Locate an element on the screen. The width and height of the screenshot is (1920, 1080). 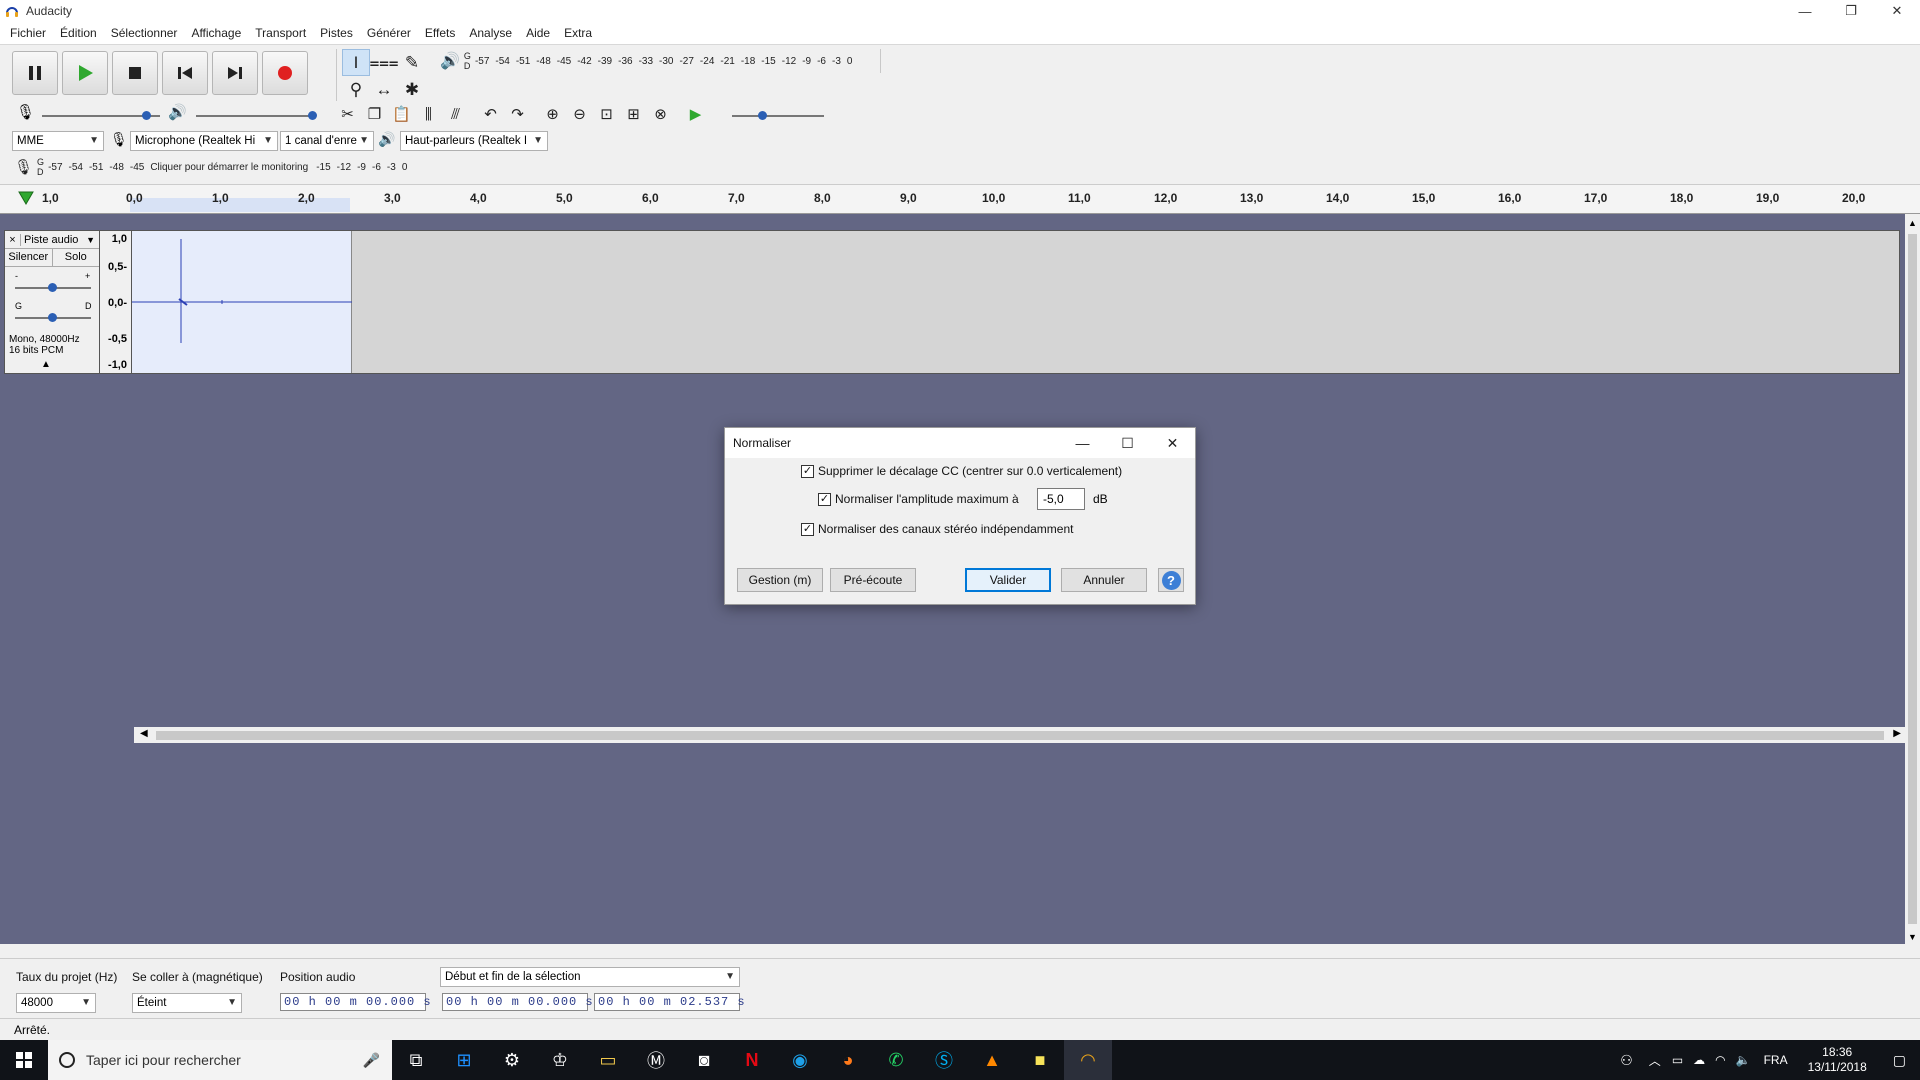
fit-project-icon: ⊞ is located at coordinates (633, 114).